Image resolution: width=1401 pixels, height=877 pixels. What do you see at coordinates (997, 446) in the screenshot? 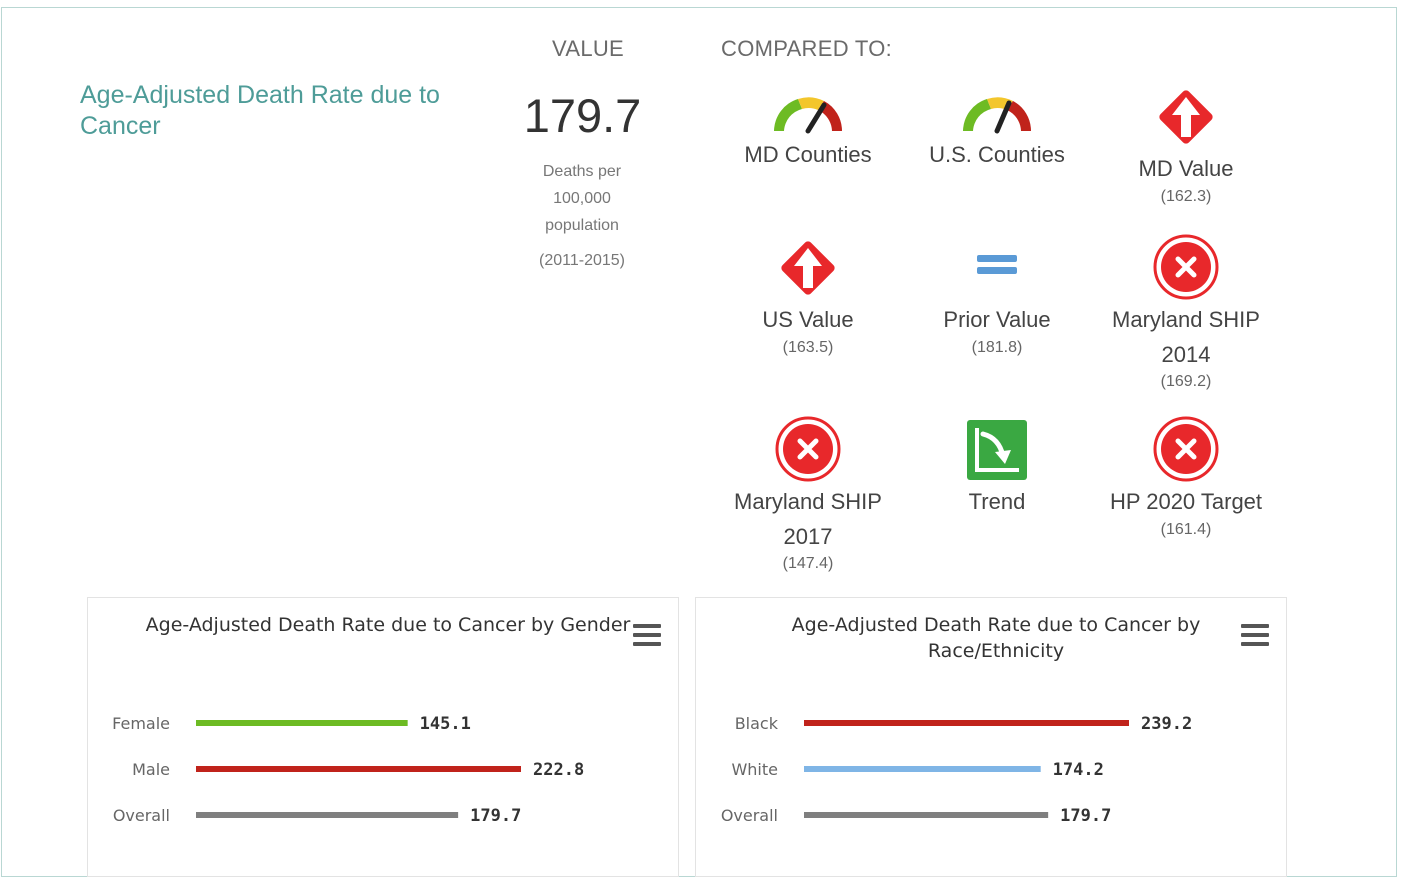
I see `green-trend-down-icon` at bounding box center [997, 446].